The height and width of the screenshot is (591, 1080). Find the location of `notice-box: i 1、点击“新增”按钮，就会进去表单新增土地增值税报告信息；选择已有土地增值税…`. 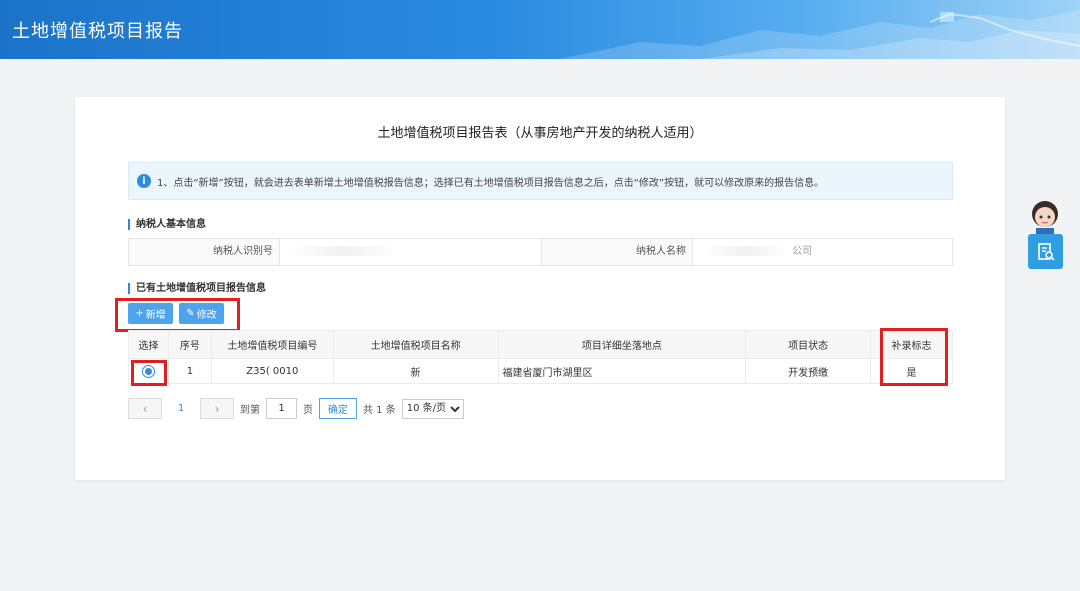

notice-box: i 1、点击“新增”按钮，就会进去表单新增土地增值税报告信息；选择已有土地增值税… is located at coordinates (540, 181).